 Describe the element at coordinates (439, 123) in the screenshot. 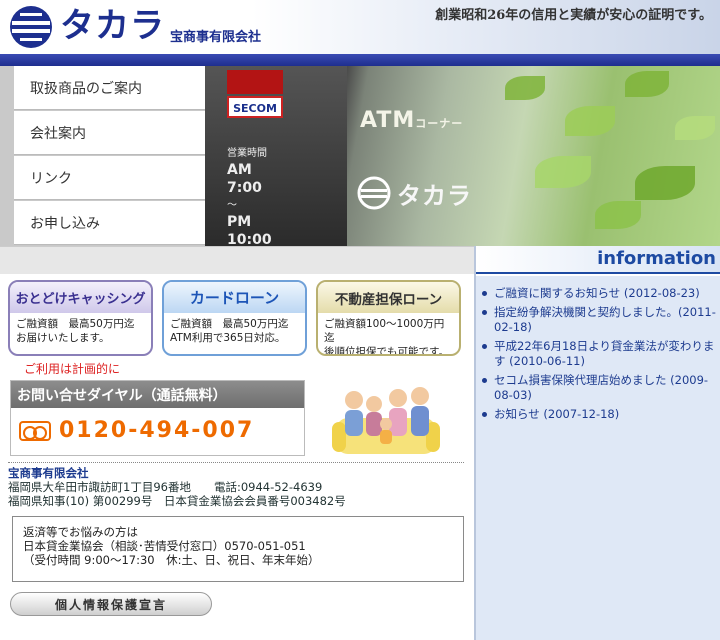

I see `atm-suffix: コーナー` at that location.